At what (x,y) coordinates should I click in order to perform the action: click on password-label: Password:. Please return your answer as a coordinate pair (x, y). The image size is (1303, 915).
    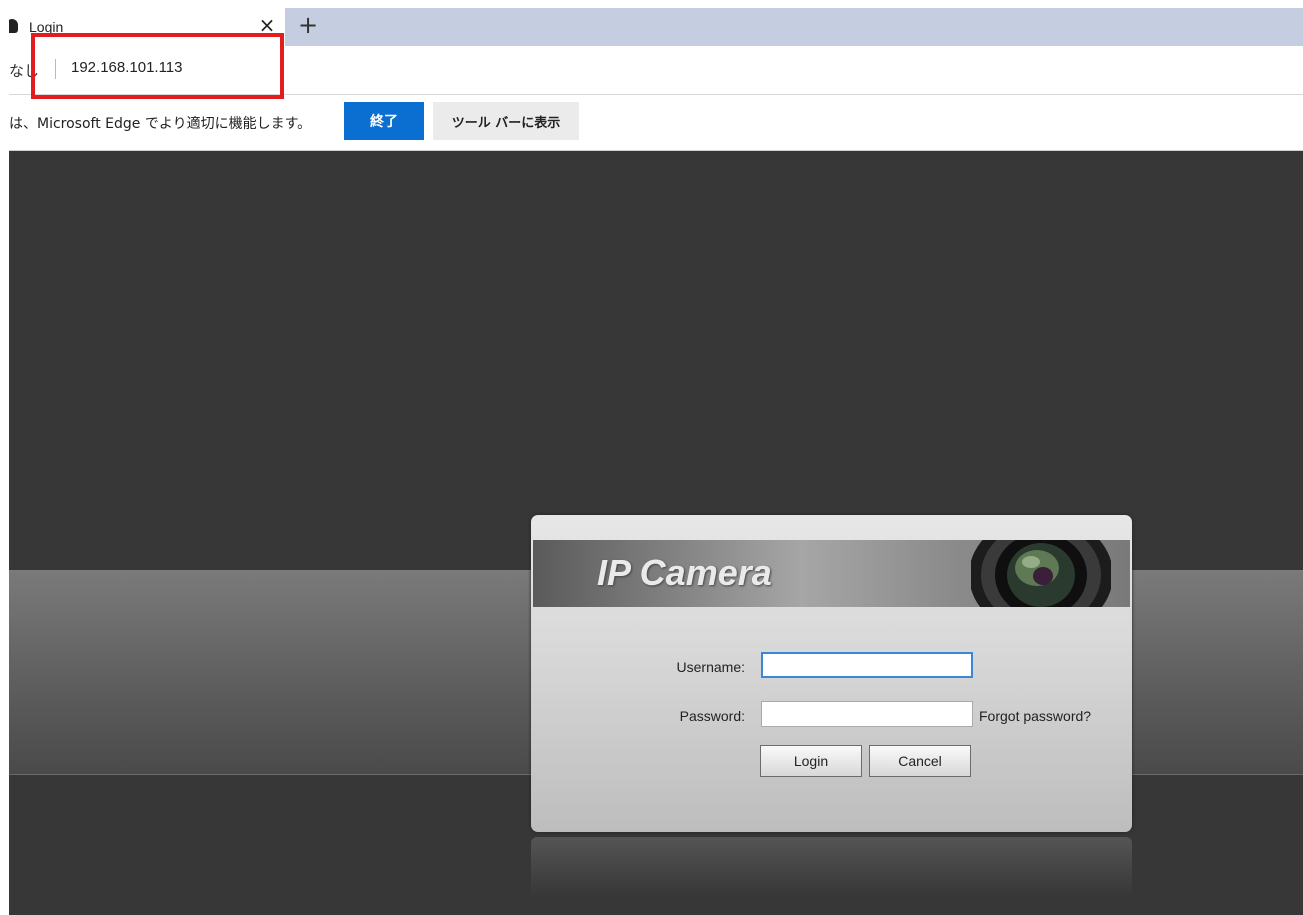
    Looking at the image, I should click on (712, 716).